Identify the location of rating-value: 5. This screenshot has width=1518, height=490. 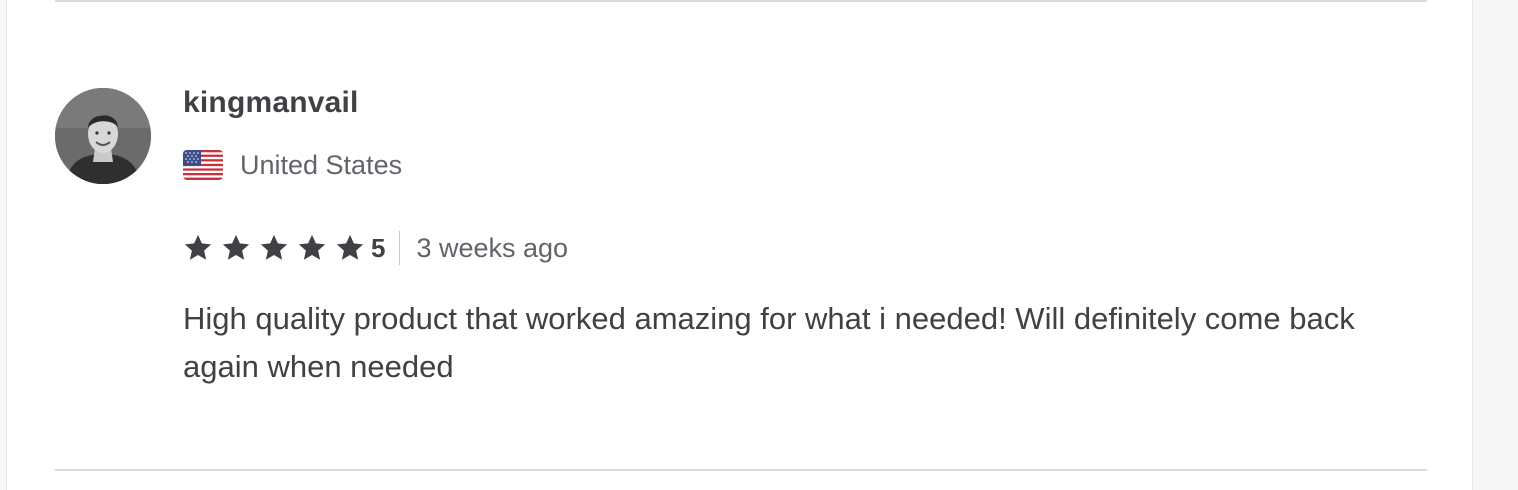
(378, 247).